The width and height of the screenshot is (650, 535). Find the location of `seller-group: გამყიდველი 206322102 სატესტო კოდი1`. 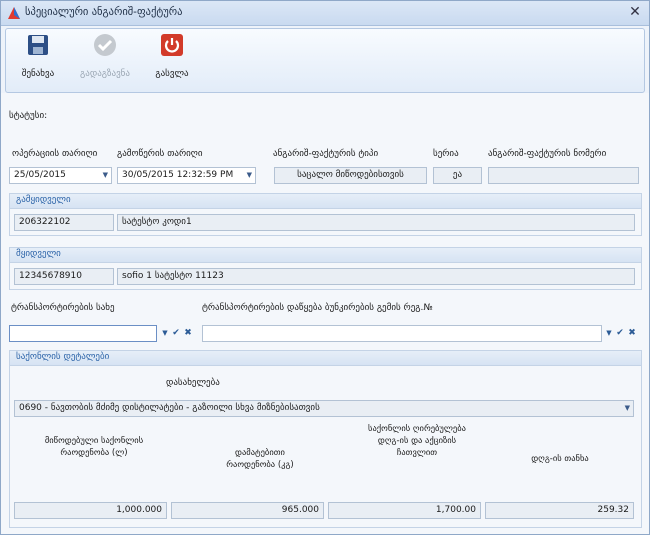

seller-group: გამყიდველი 206322102 სატესტო კოდი1 is located at coordinates (325, 214).